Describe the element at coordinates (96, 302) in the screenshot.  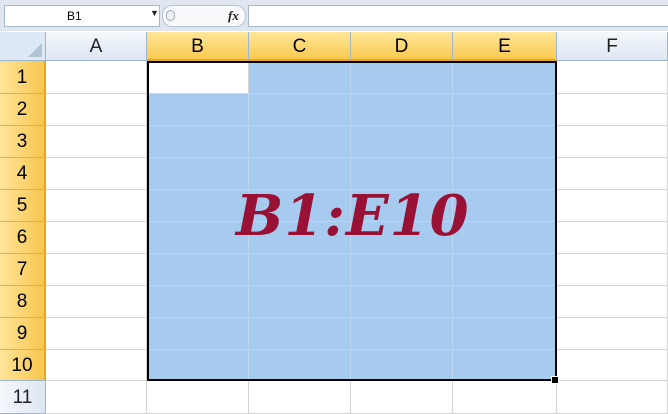
I see `cell-a8` at that location.